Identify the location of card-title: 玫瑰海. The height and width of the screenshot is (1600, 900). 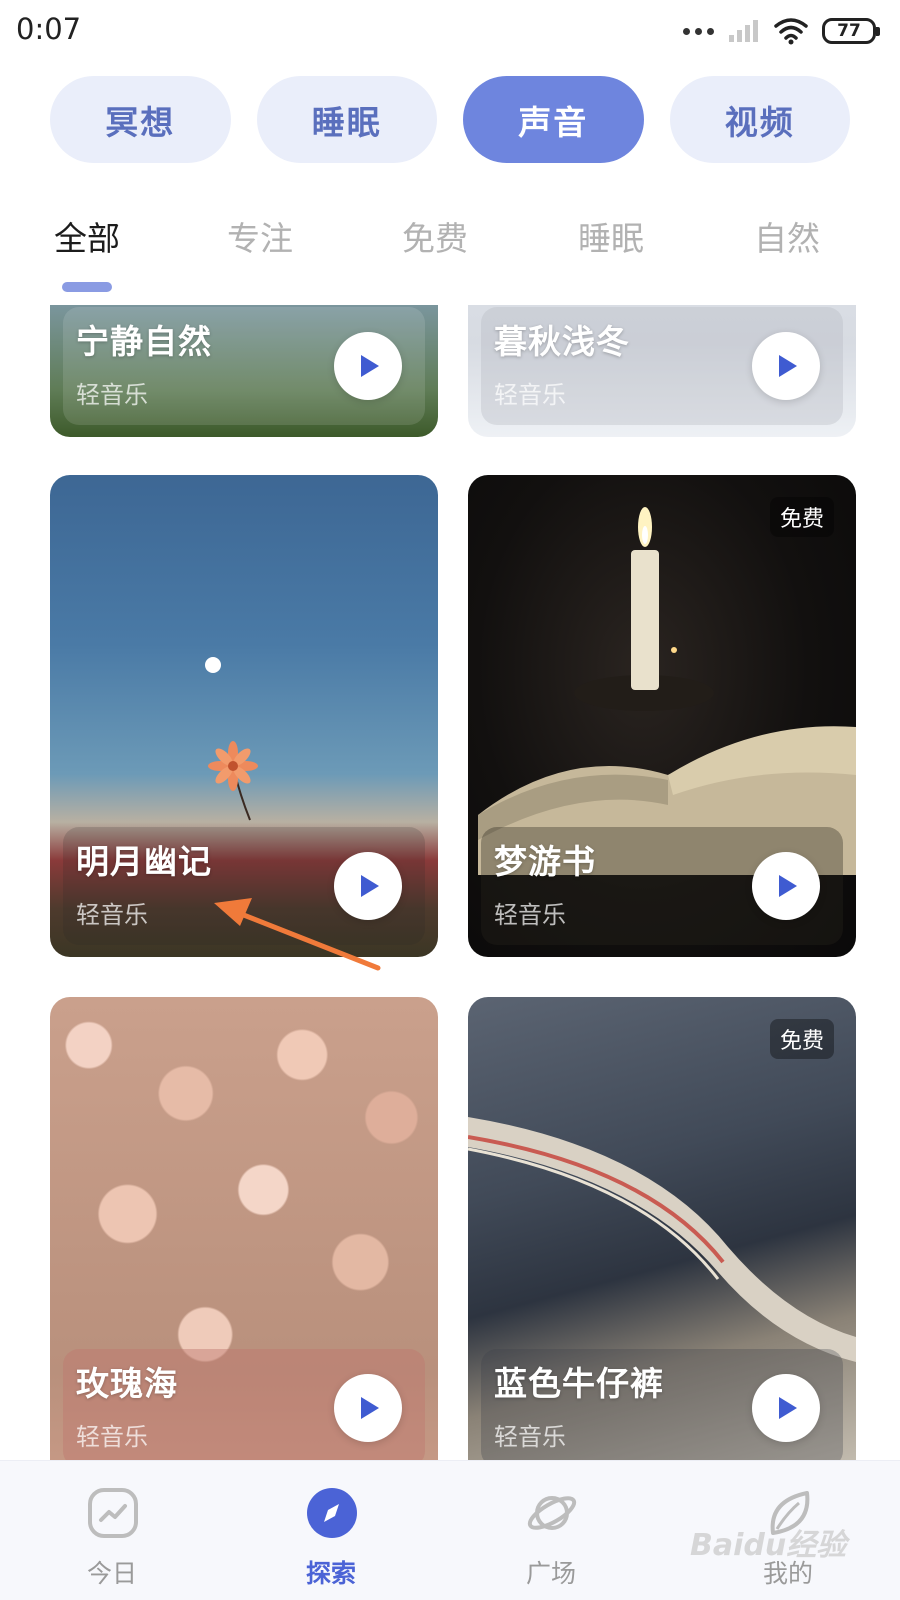
(127, 1383).